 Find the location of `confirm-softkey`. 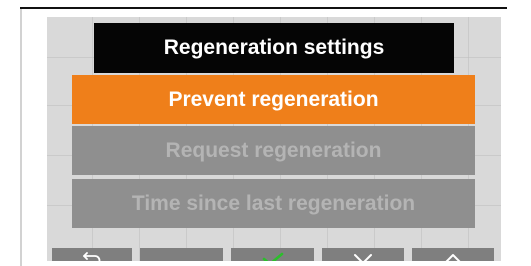

confirm-softkey is located at coordinates (272, 254).